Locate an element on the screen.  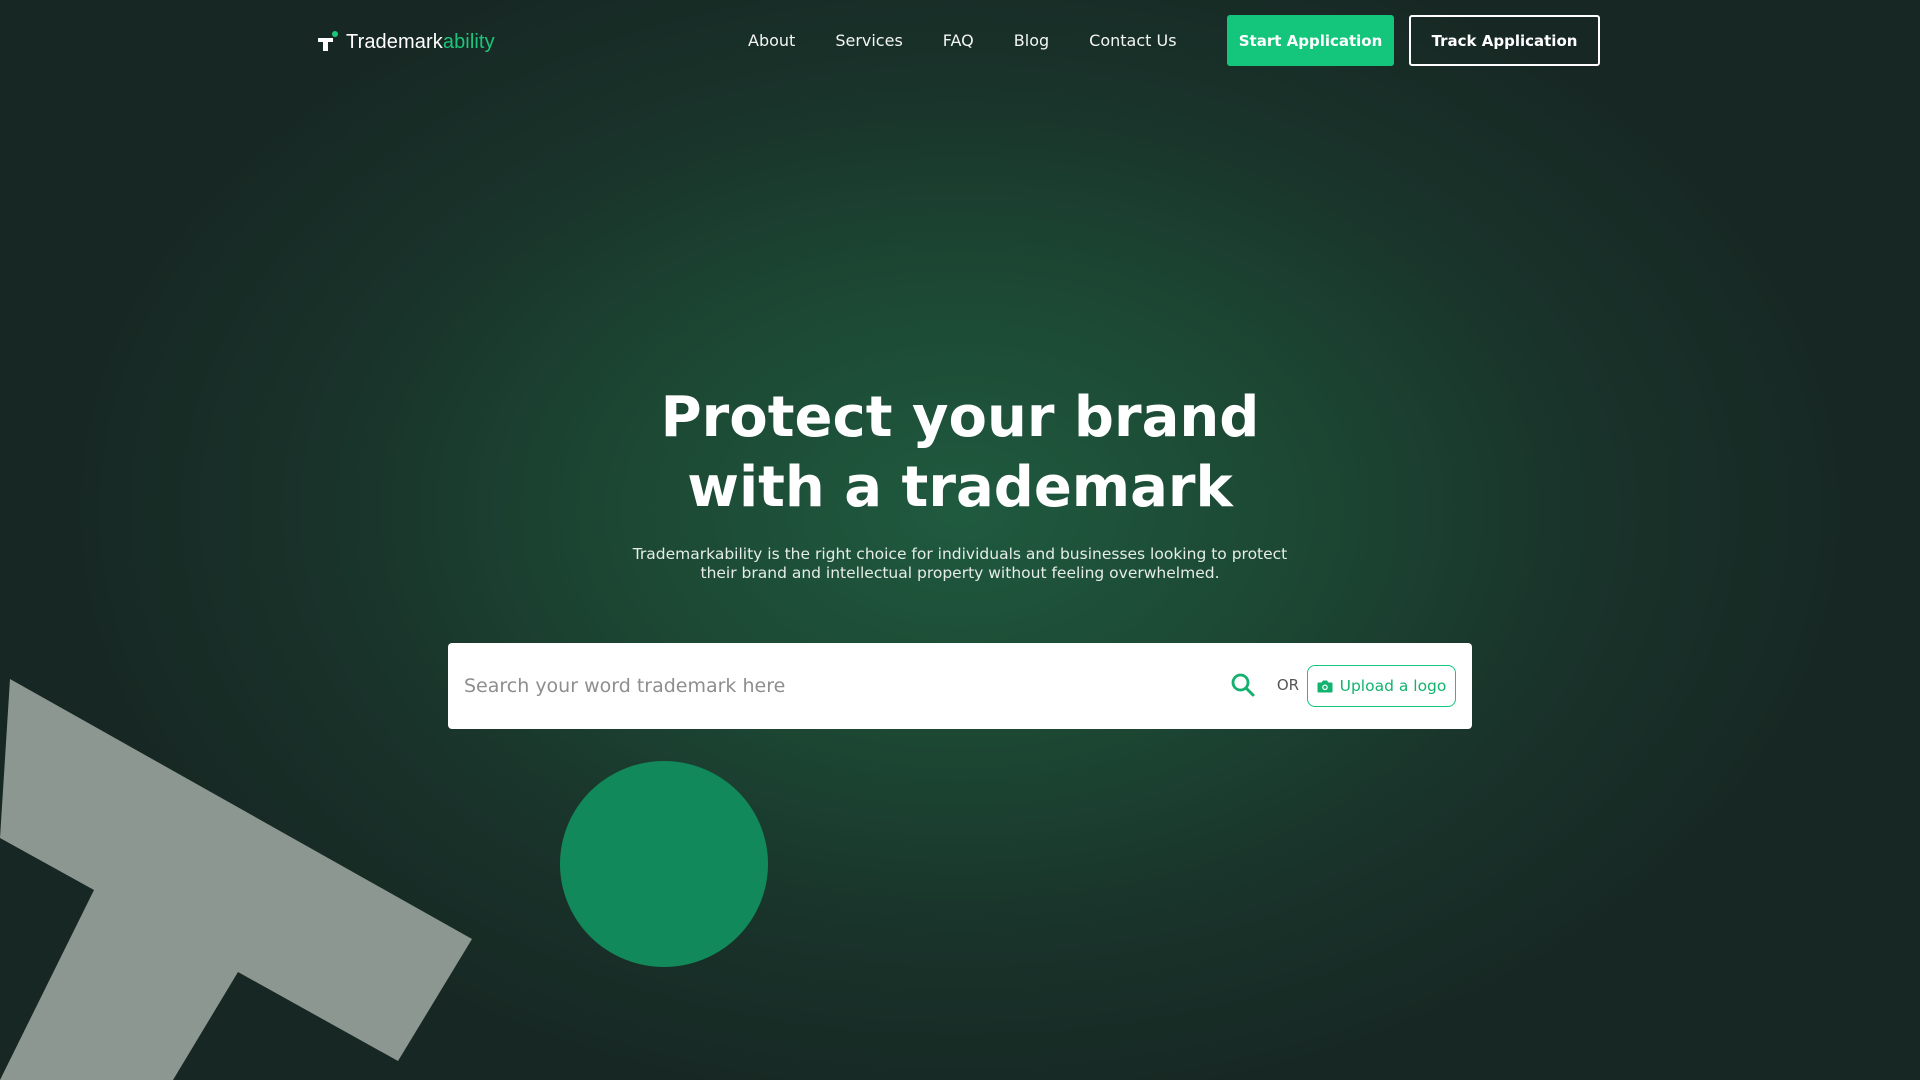
track-application-button: Track Application is located at coordinates (1504, 40).